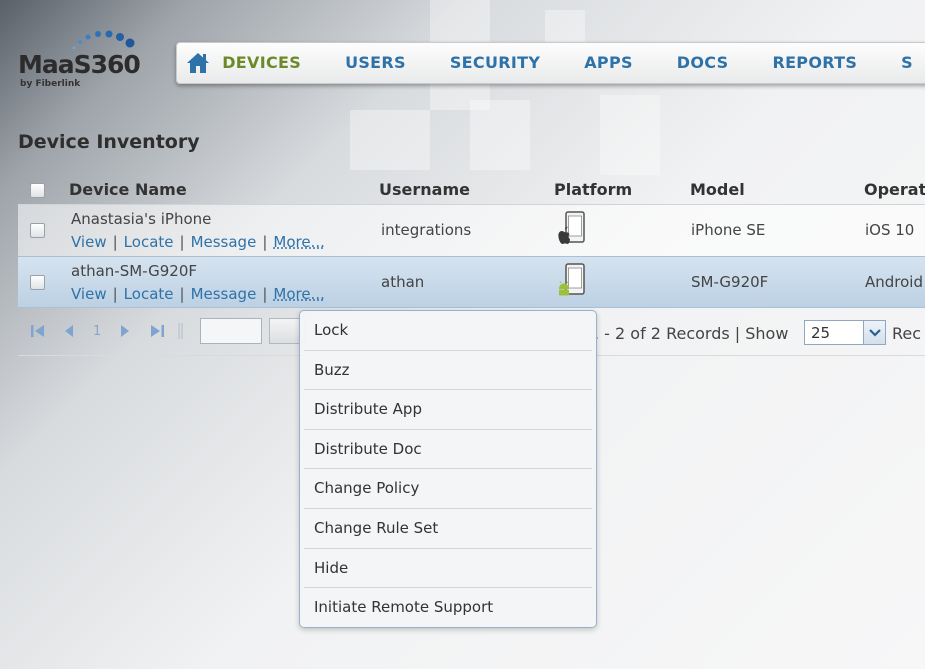  Describe the element at coordinates (448, 569) in the screenshot. I see `menu-item-hide: Hide` at that location.